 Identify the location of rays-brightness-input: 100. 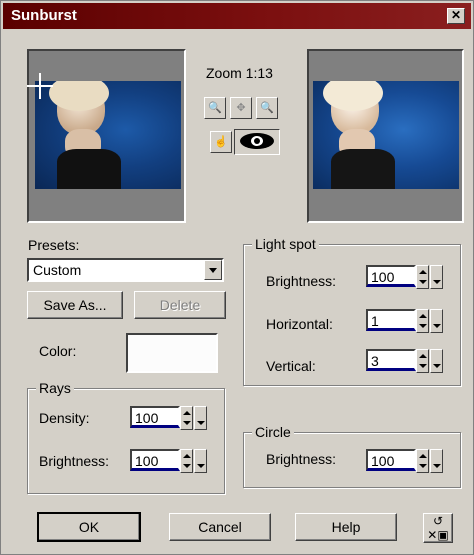
(155, 460).